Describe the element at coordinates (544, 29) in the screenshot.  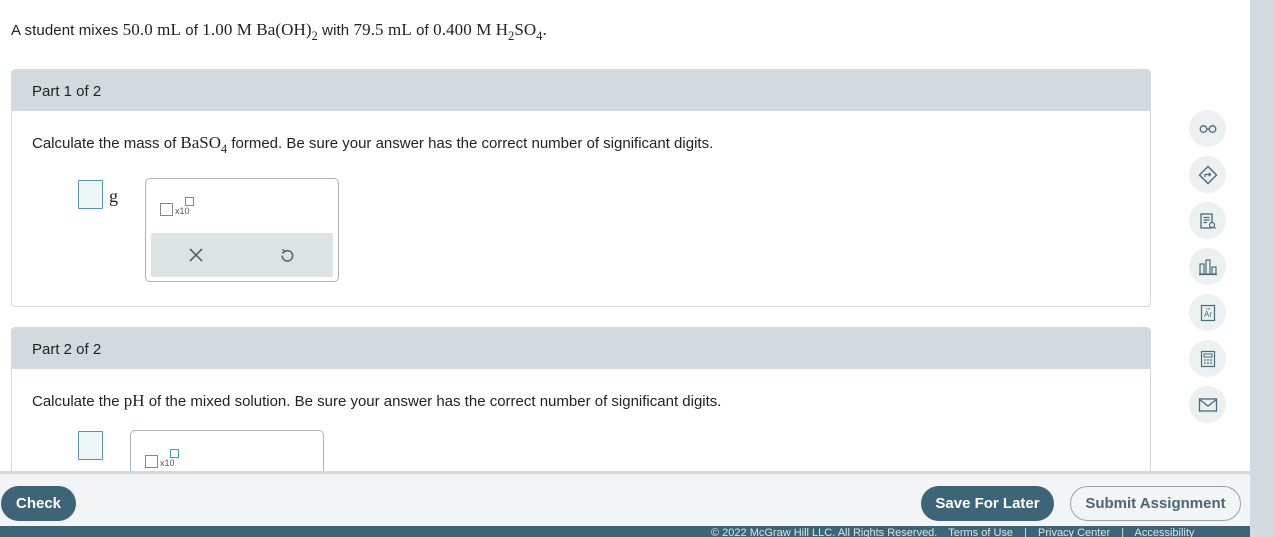
I see `formula-2-period: .` at that location.